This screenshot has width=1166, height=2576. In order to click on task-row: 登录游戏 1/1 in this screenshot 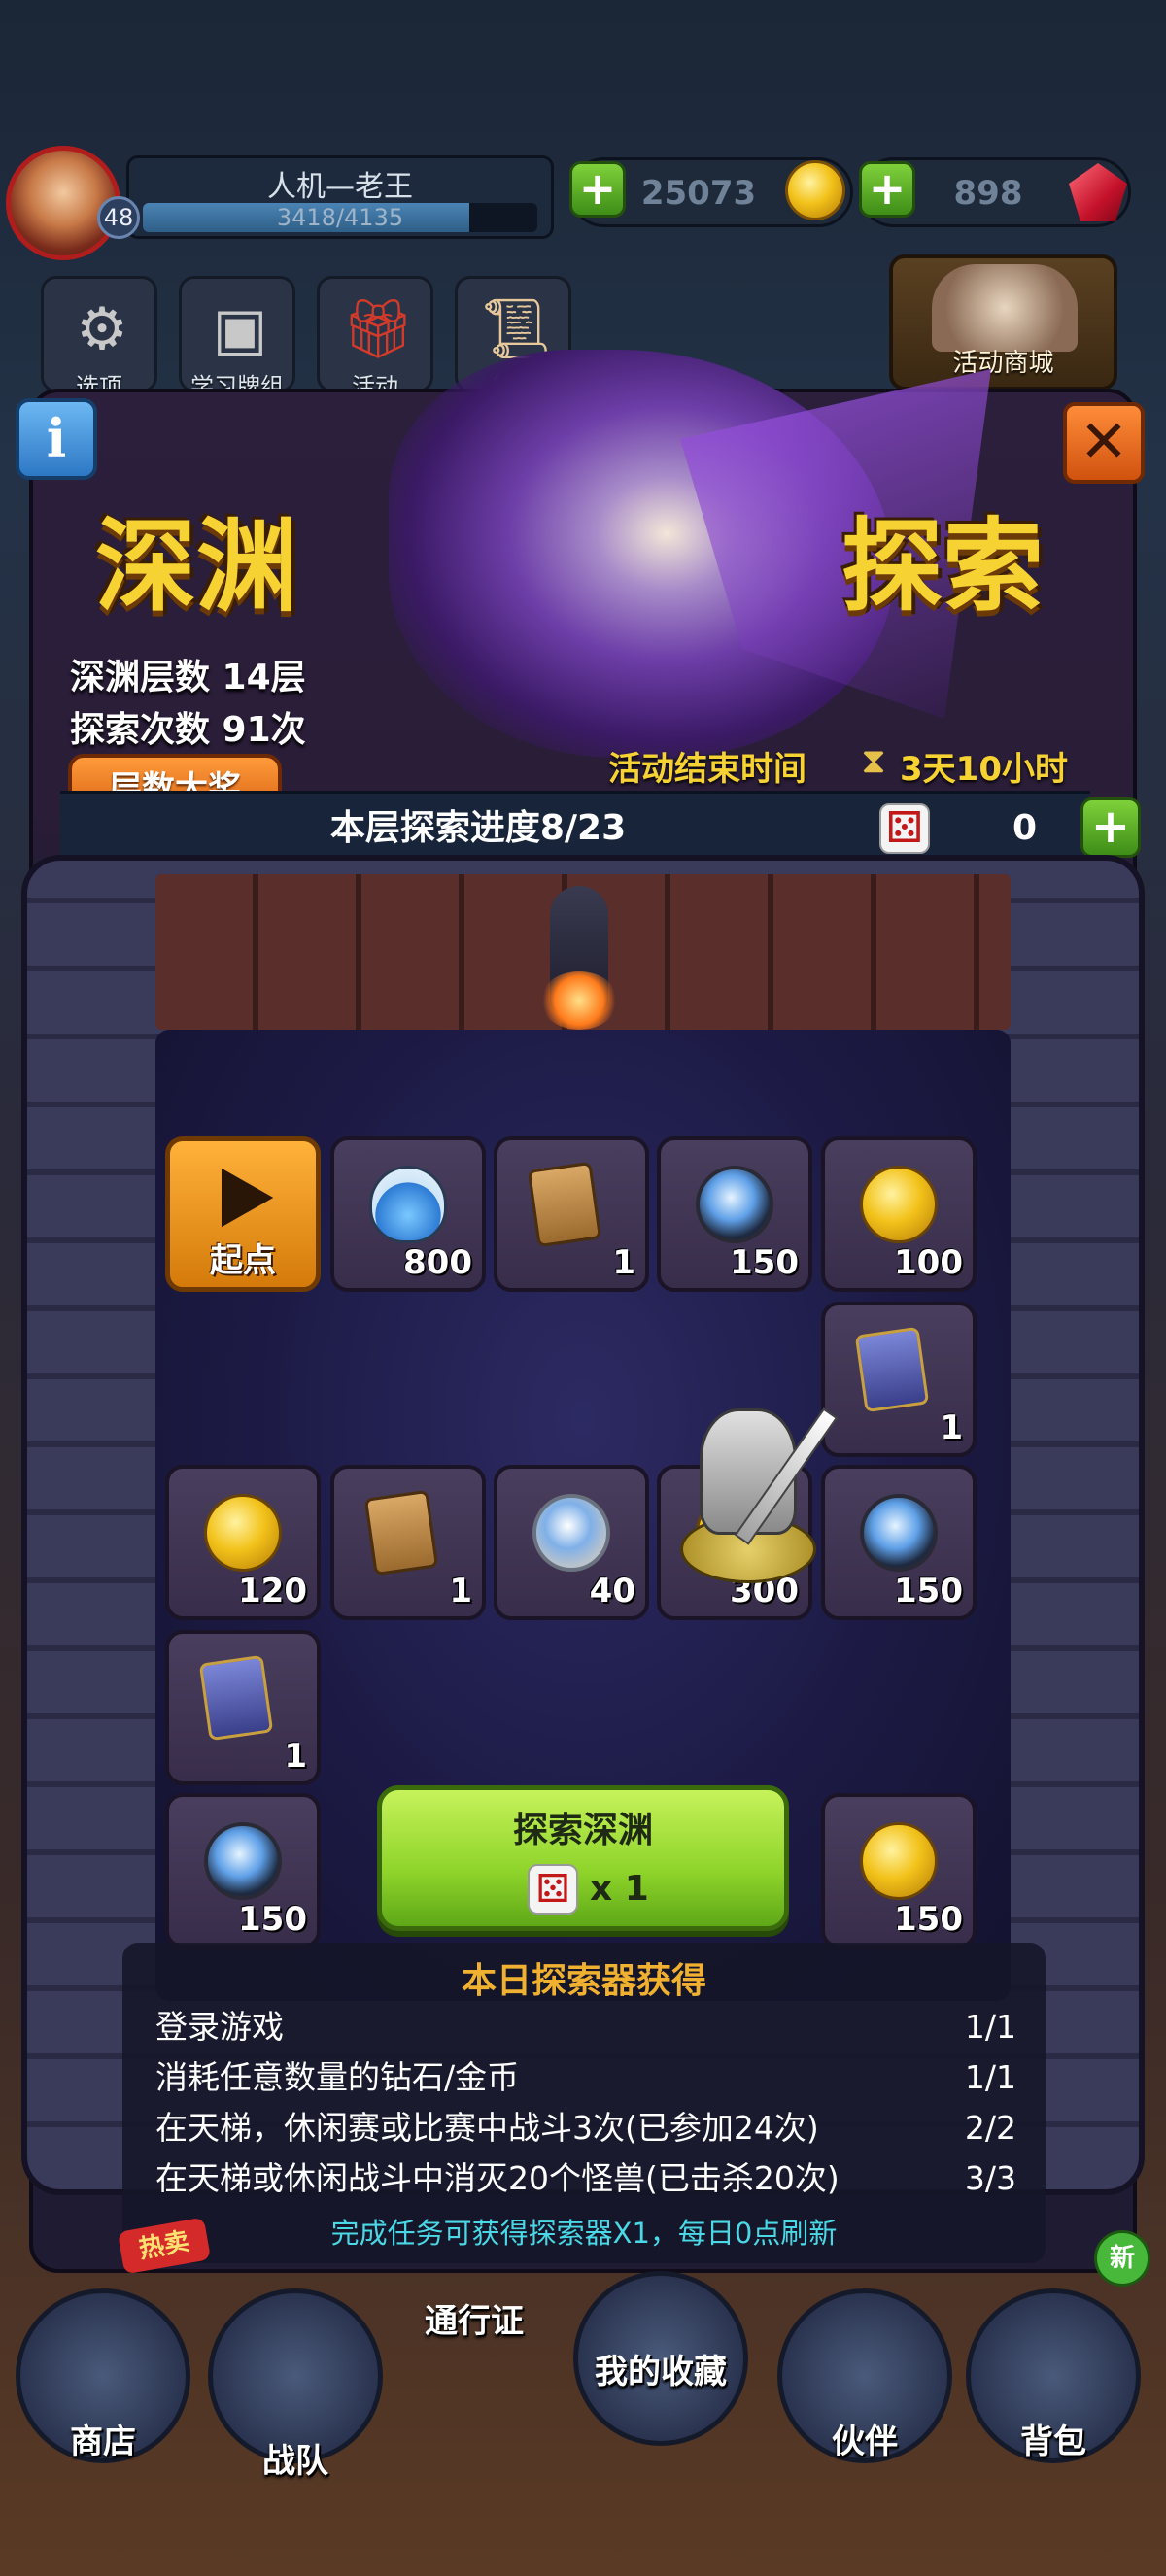, I will do `click(585, 2027)`.